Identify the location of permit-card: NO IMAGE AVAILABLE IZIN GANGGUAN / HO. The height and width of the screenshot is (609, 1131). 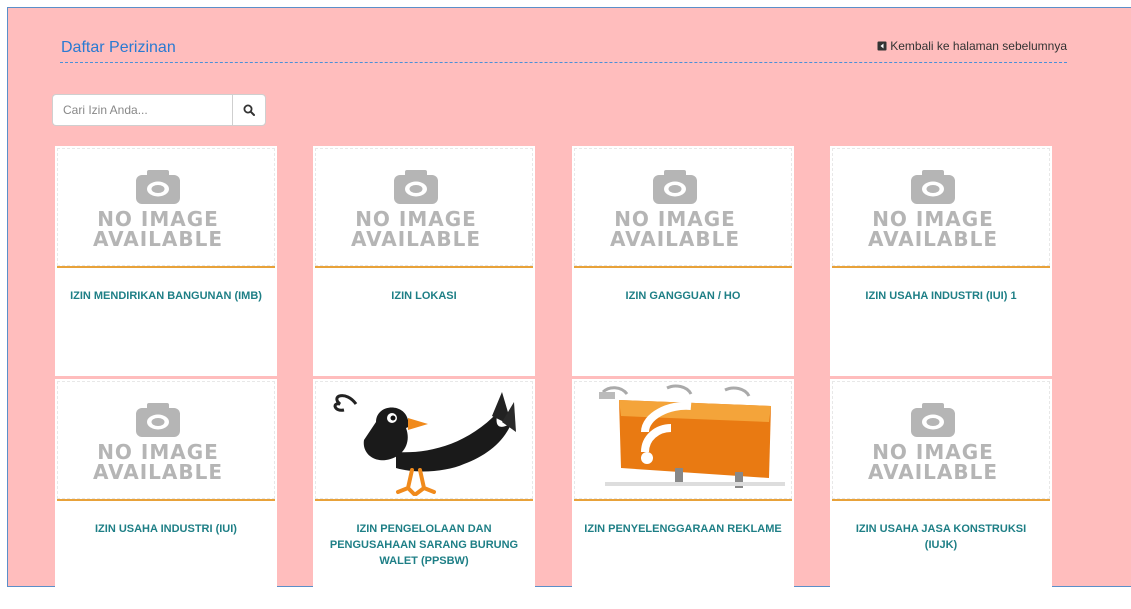
(683, 261).